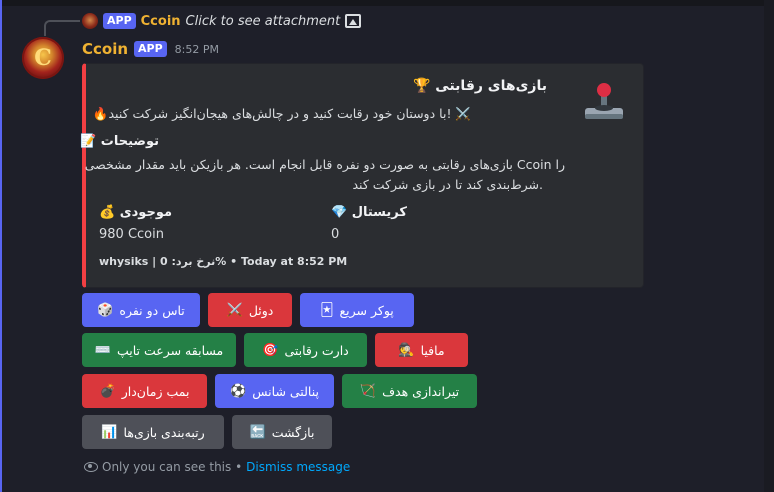 The height and width of the screenshot is (492, 774). I want to click on message-header: Ccoin APP 8:52 PM, so click(150, 49).